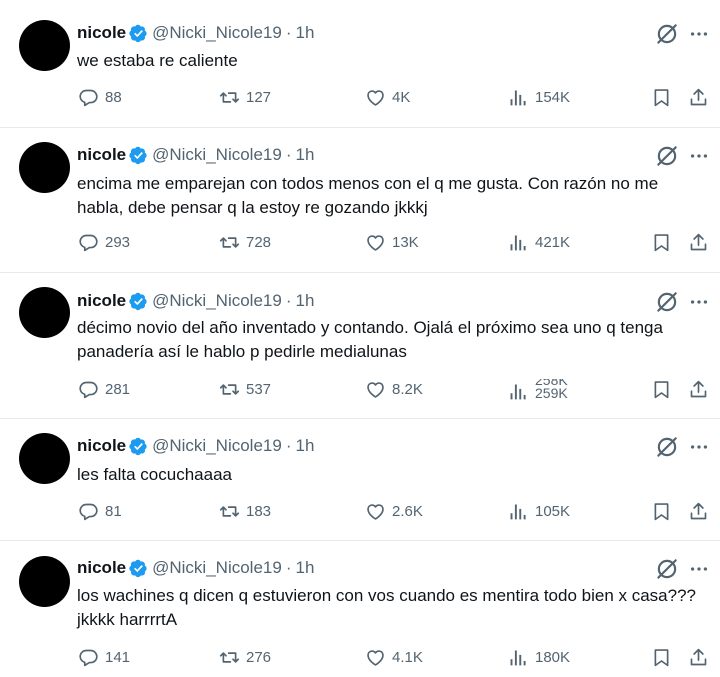 Image resolution: width=720 pixels, height=677 pixels. Describe the element at coordinates (551, 393) in the screenshot. I see `views-count: 259K` at that location.